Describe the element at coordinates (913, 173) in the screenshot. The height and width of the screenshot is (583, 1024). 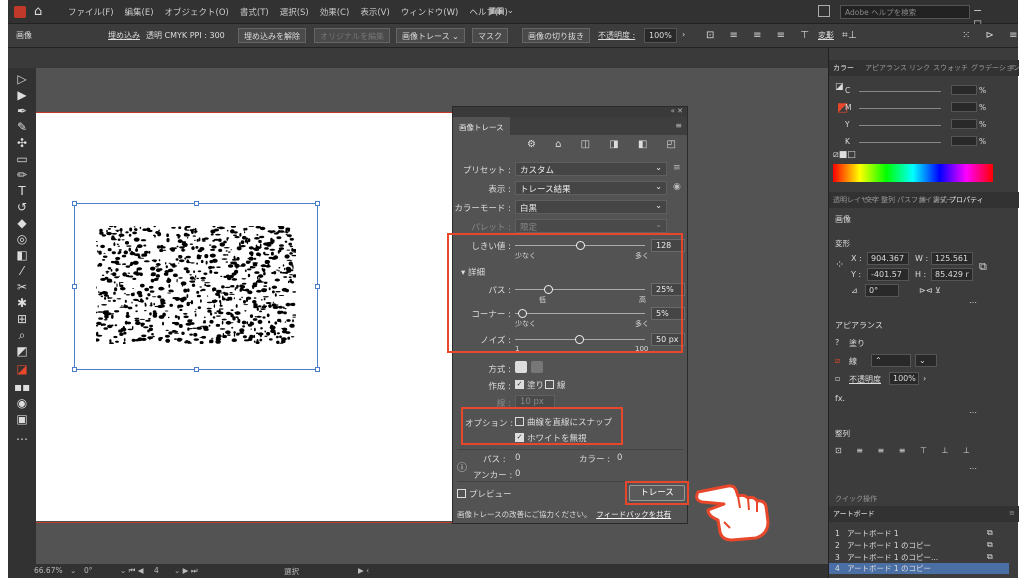
I see `color-spectrum` at that location.